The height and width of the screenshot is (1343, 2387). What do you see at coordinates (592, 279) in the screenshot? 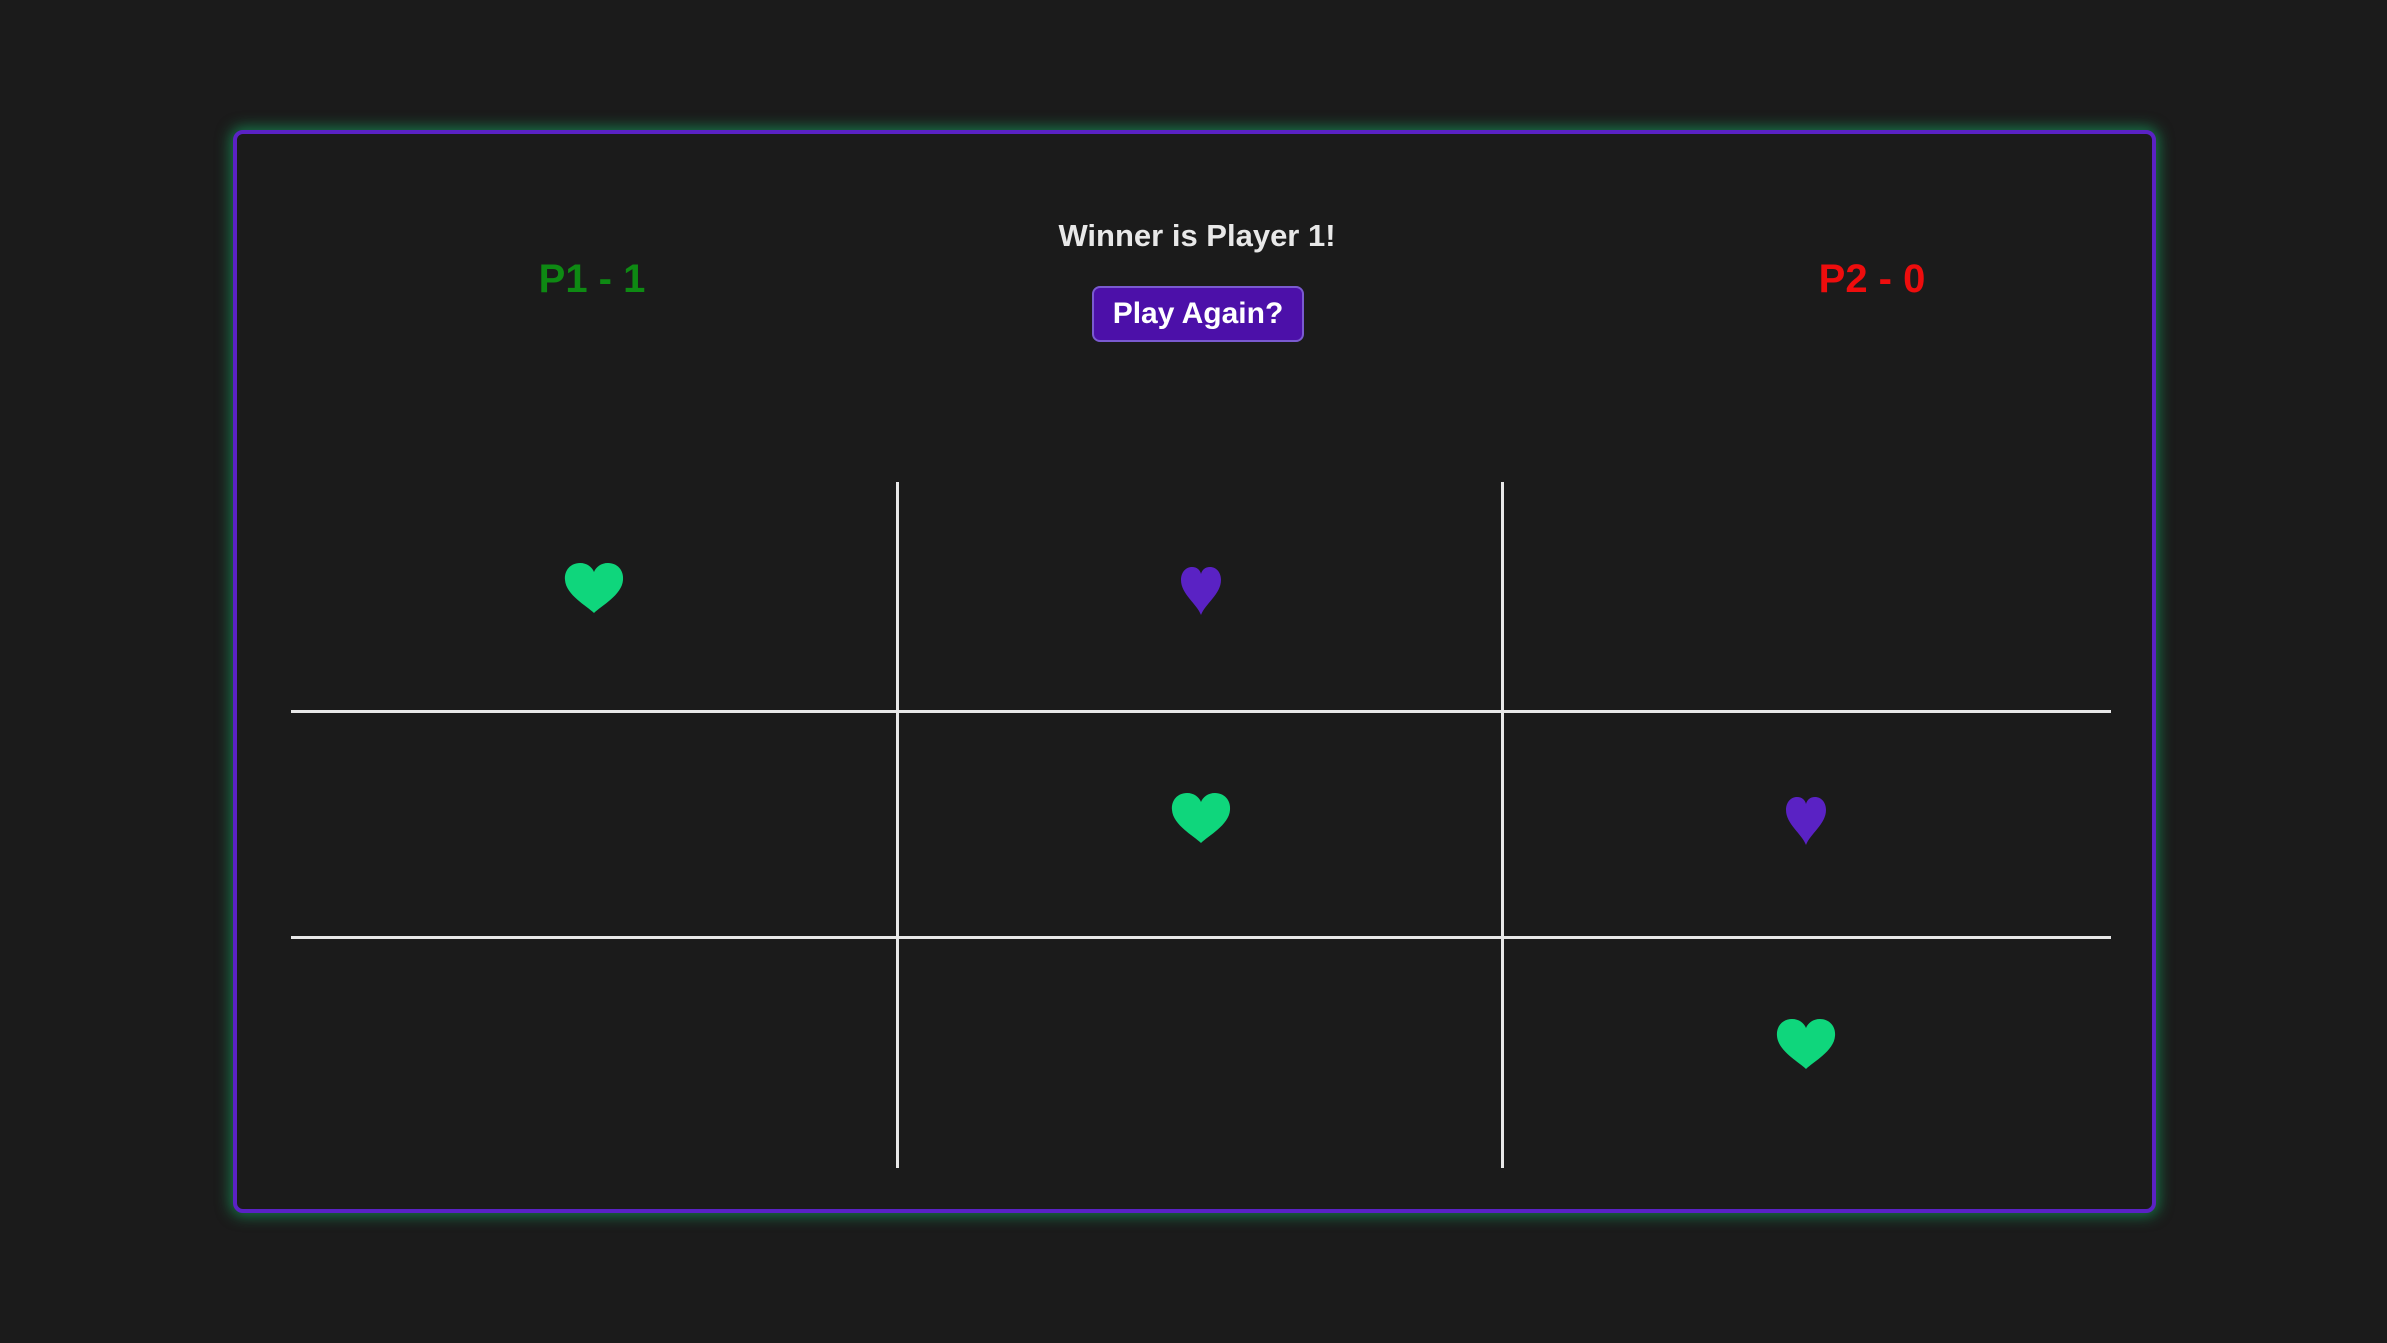
I see `player1-score: P1 - 1` at bounding box center [592, 279].